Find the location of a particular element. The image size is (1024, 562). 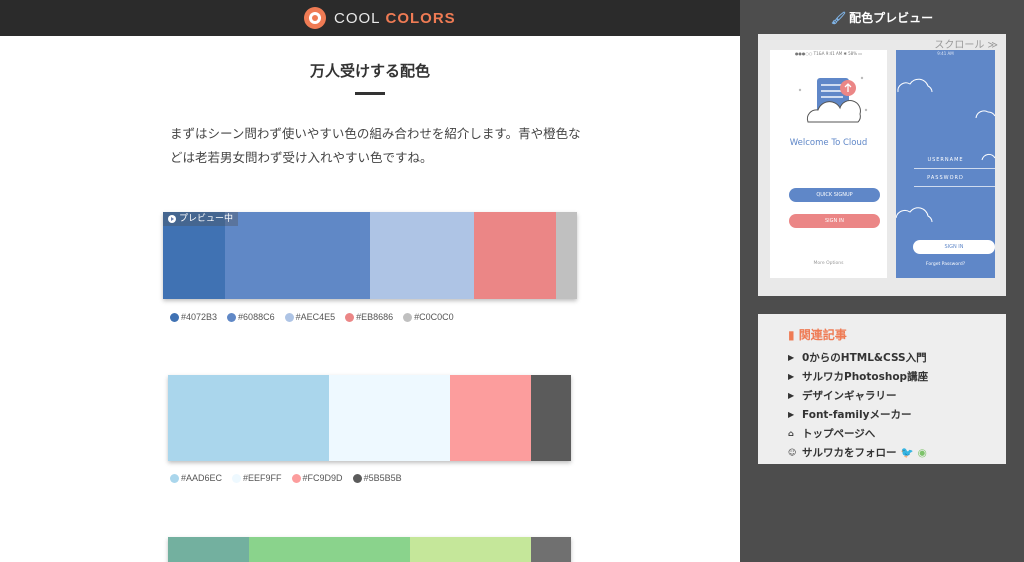

cloud-decoration-icon is located at coordinates (945, 150).